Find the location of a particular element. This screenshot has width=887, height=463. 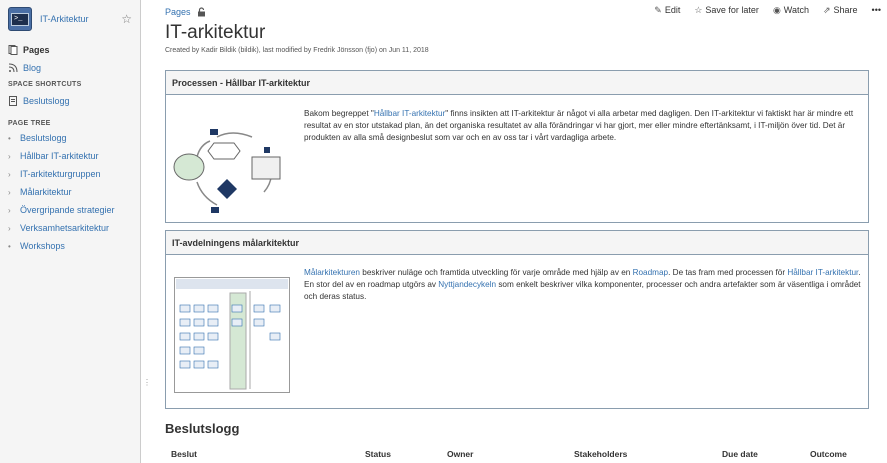

tree-item-label: Workshops is located at coordinates (42, 246).